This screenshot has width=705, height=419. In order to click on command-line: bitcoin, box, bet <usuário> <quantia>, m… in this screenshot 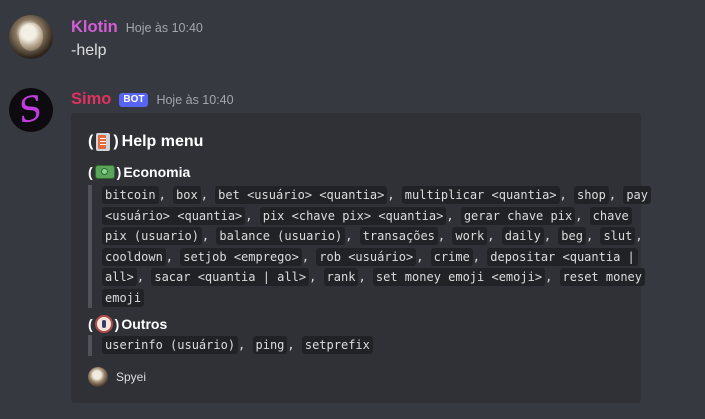, I will do `click(377, 195)`.